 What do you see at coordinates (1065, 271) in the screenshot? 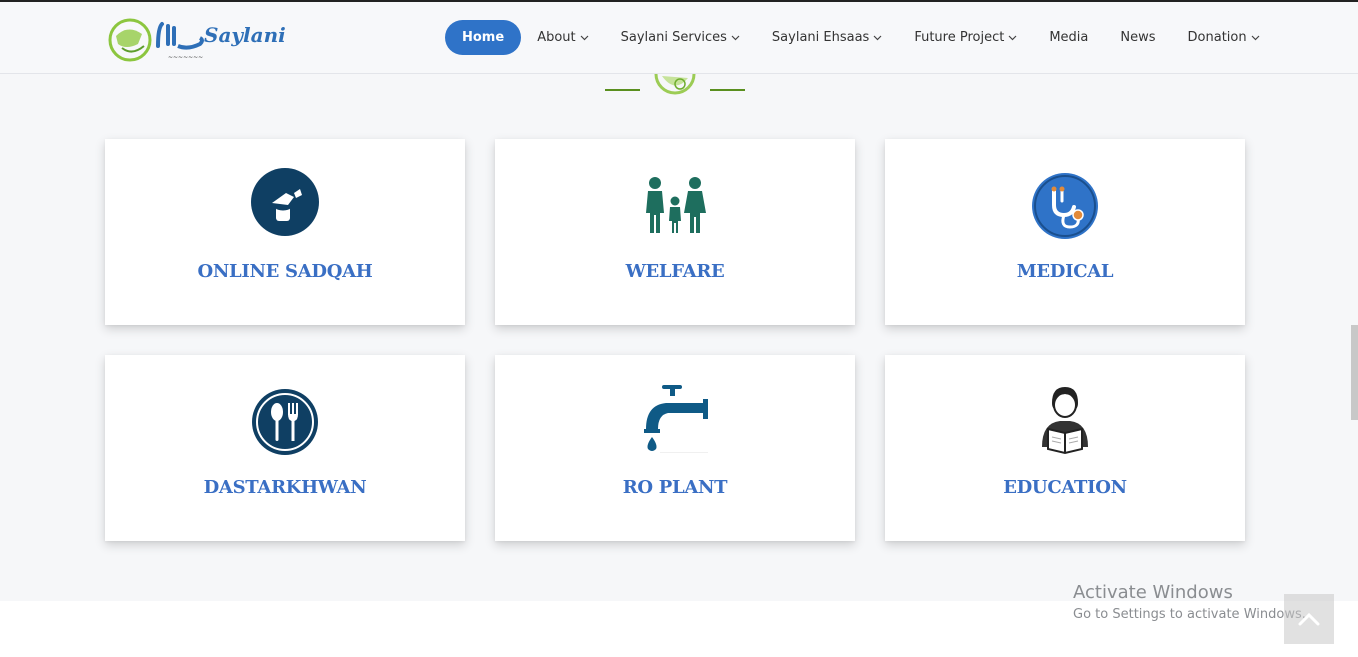
I see `service-title: MEDICAL` at bounding box center [1065, 271].